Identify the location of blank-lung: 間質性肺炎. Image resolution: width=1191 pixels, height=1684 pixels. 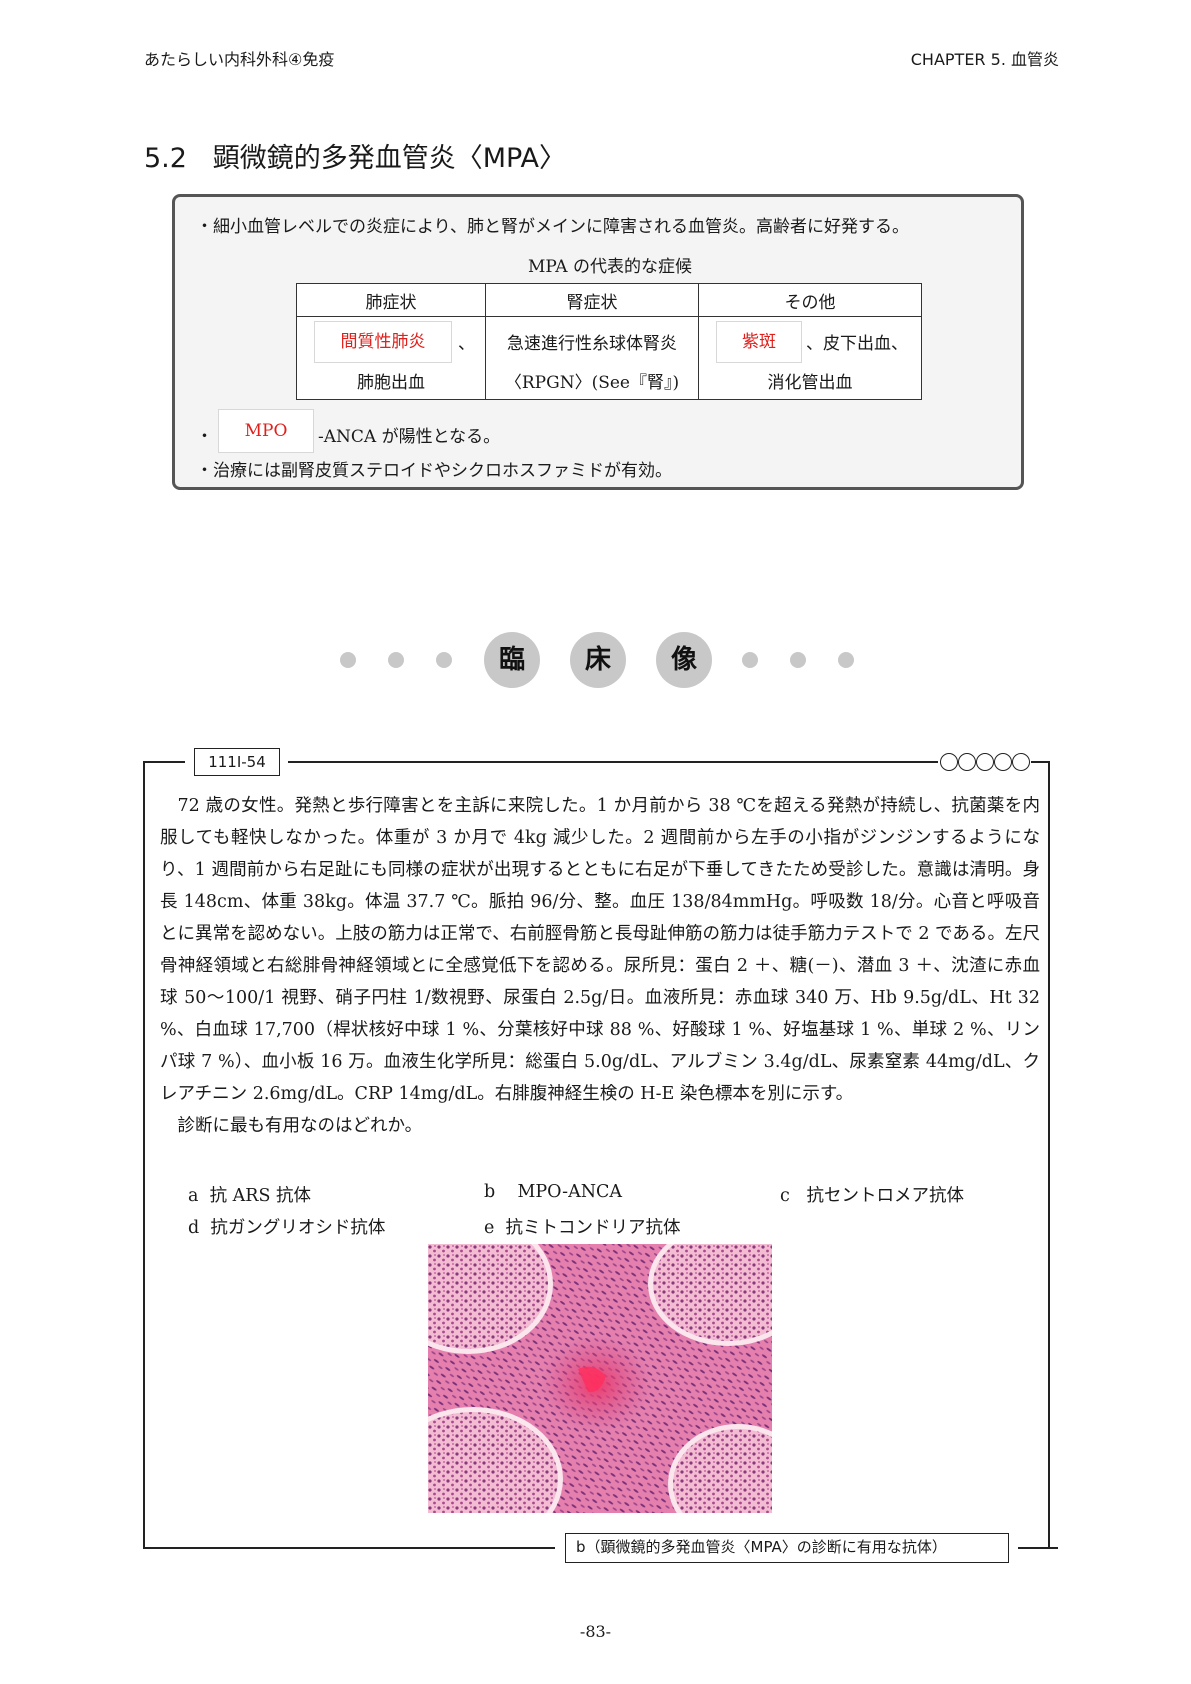
(383, 342).